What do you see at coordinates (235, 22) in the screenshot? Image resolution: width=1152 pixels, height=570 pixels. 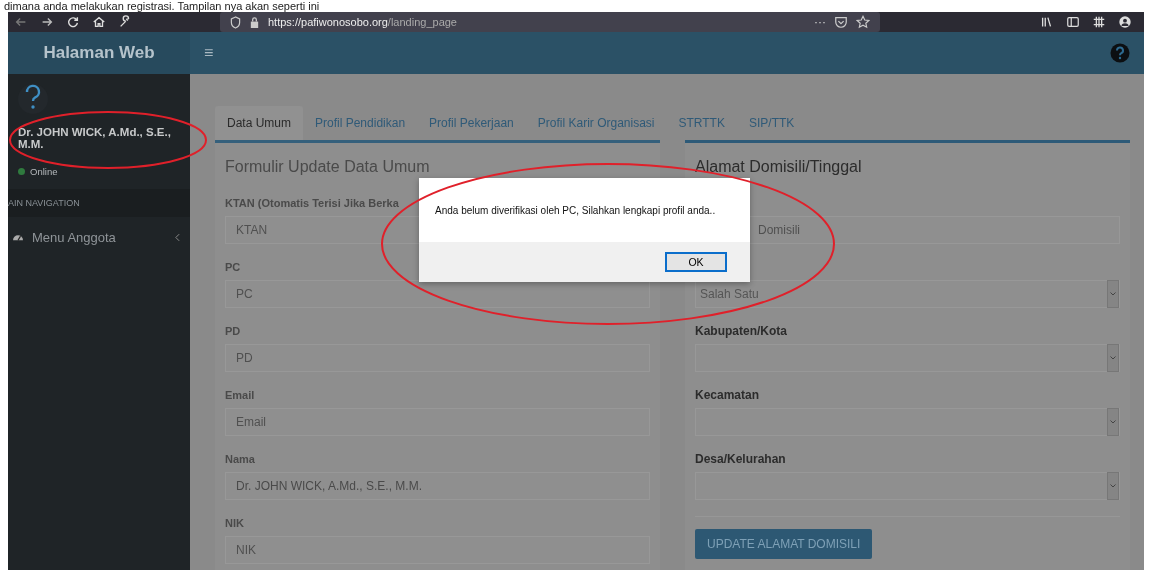 I see `shield-icon` at bounding box center [235, 22].